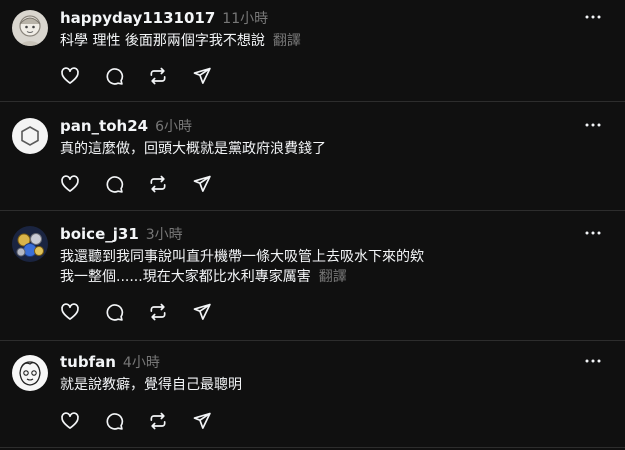  What do you see at coordinates (88, 362) in the screenshot?
I see `username-link: tubfan` at bounding box center [88, 362].